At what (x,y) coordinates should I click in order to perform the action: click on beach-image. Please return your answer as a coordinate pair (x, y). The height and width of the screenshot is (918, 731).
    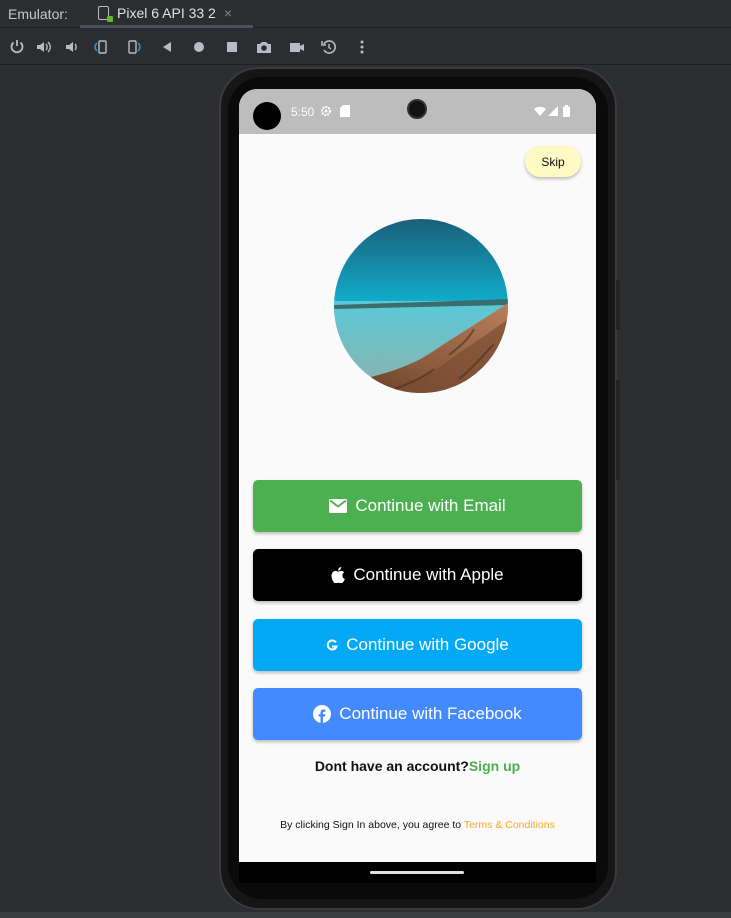
    Looking at the image, I should click on (421, 306).